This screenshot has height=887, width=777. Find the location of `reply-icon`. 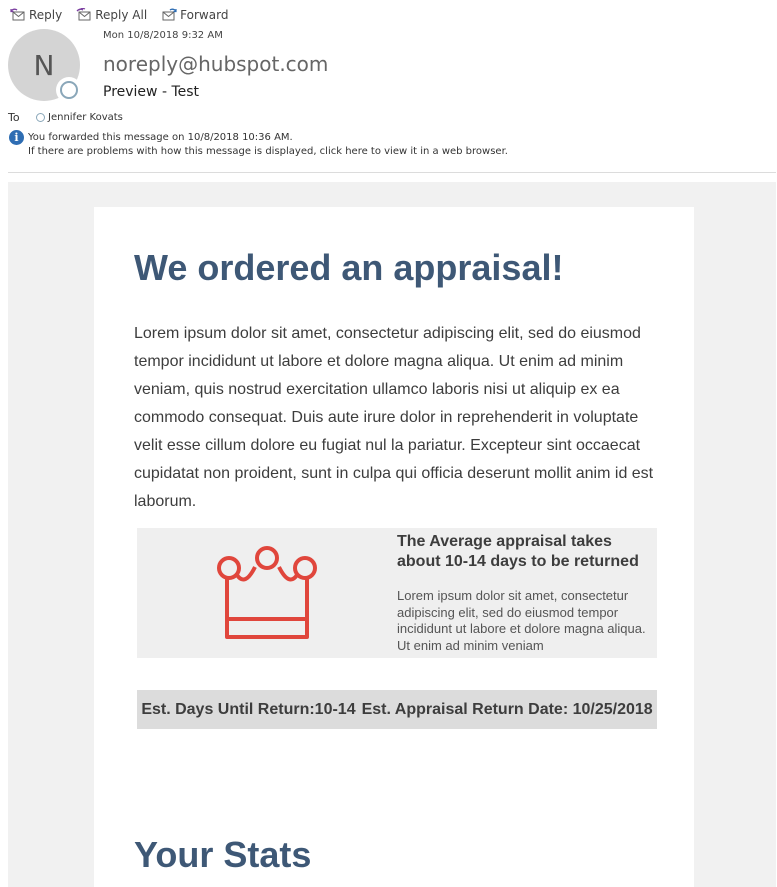

reply-icon is located at coordinates (17, 14).